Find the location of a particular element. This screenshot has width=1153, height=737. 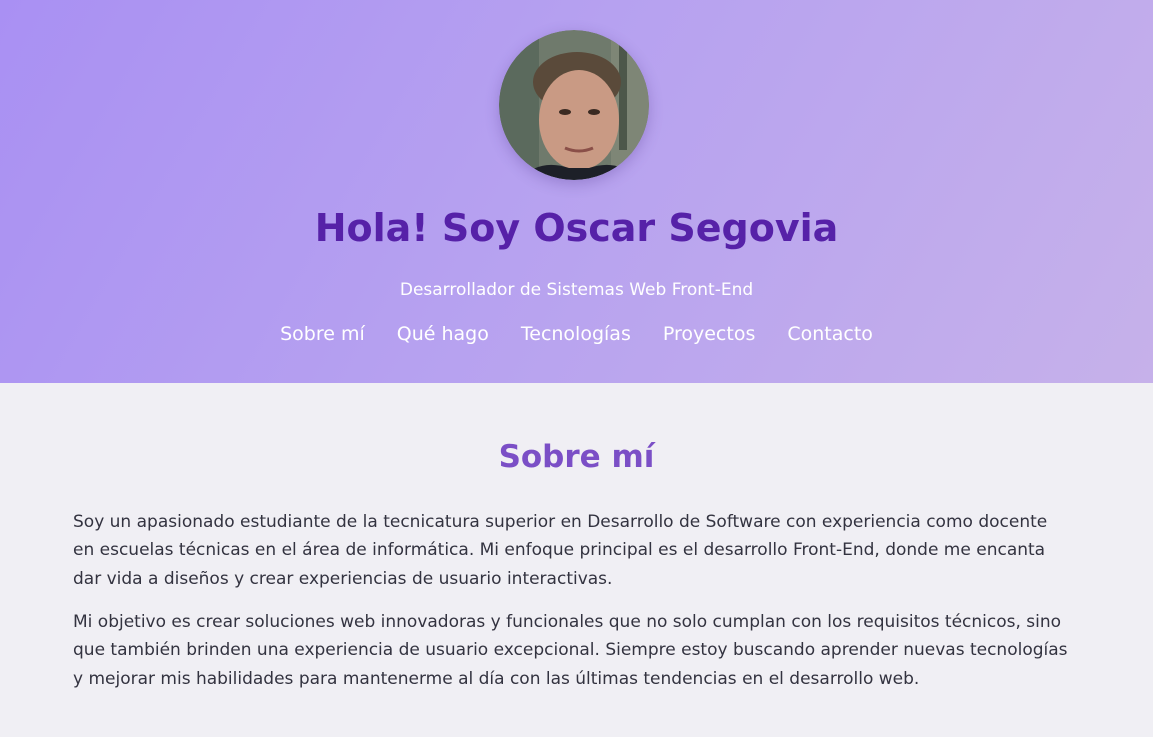

hero-title: Hola! Soy Oscar Segovia is located at coordinates (576, 228).